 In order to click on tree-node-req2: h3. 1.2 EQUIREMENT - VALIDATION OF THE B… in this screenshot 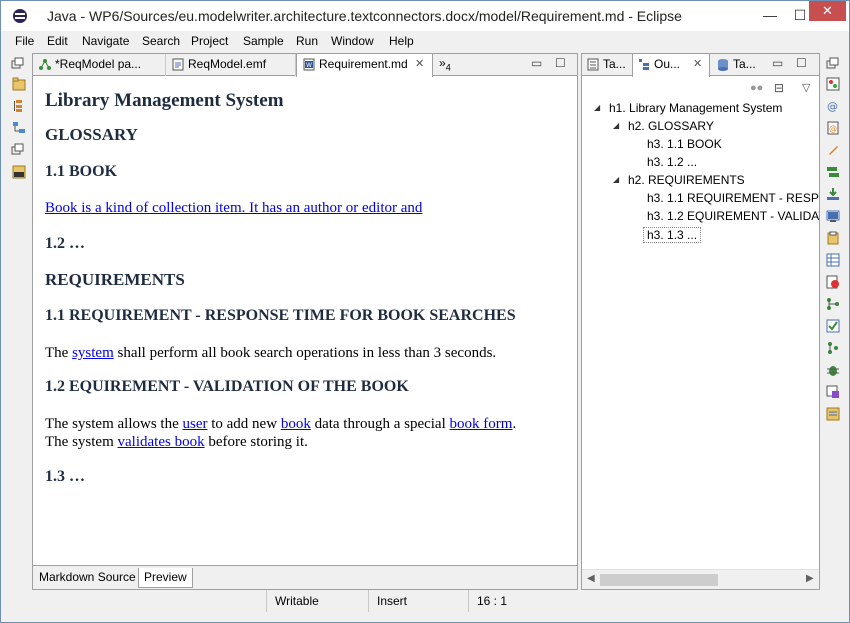, I will do `click(733, 216)`.